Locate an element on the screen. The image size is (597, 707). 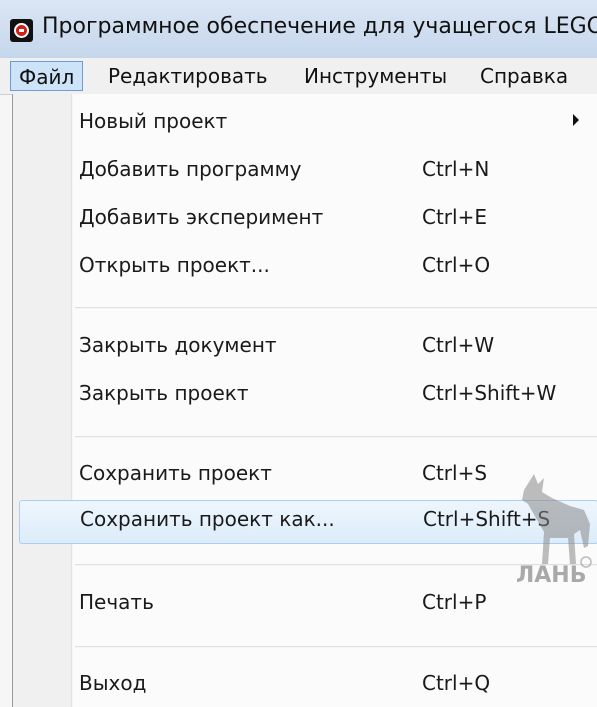
menu-item-label: Сохранить проект is located at coordinates (175, 473).